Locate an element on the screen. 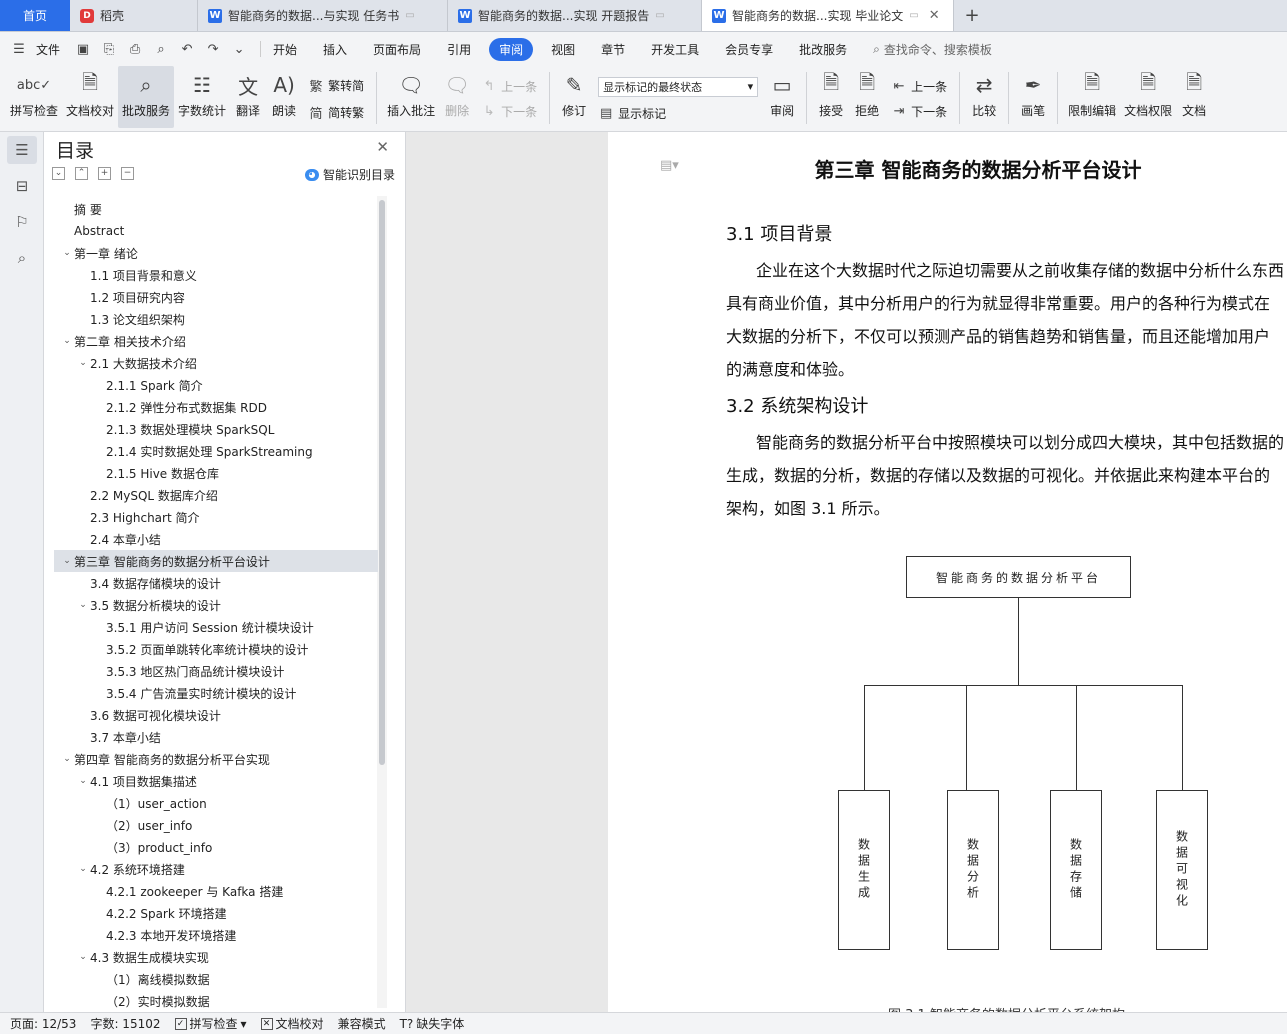 Image resolution: width=1287 pixels, height=1034 pixels. toc-item: ⌄ 4.3 数据生成模块实现 is located at coordinates (216, 957).